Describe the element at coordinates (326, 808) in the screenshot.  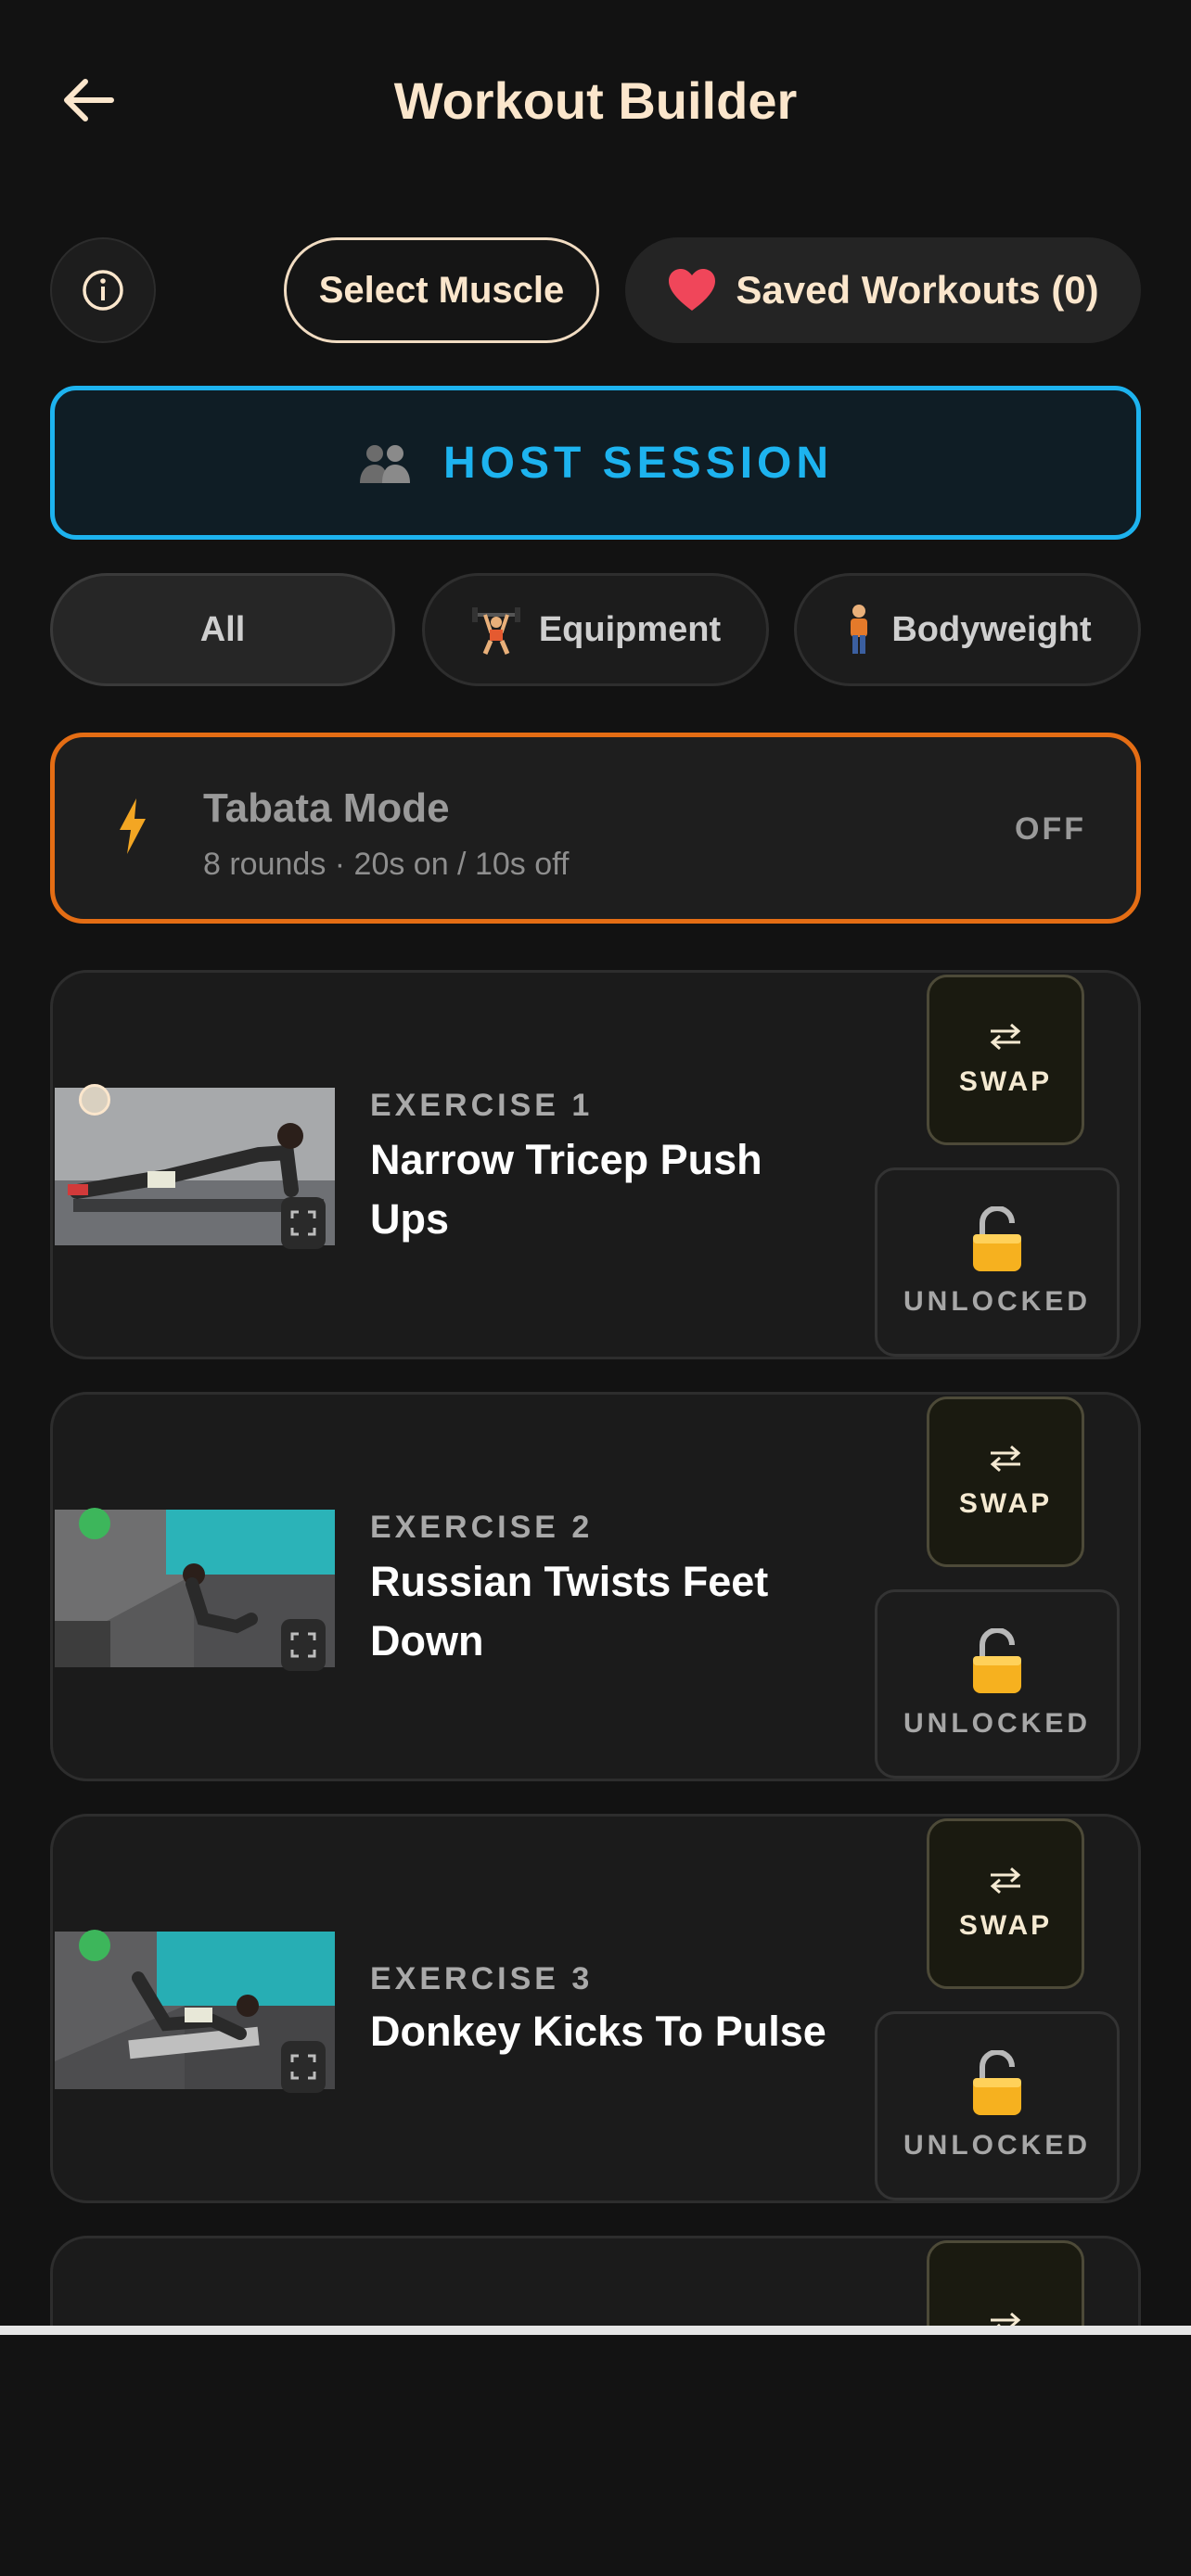
I see `tabata-title: Tabata Mode` at that location.